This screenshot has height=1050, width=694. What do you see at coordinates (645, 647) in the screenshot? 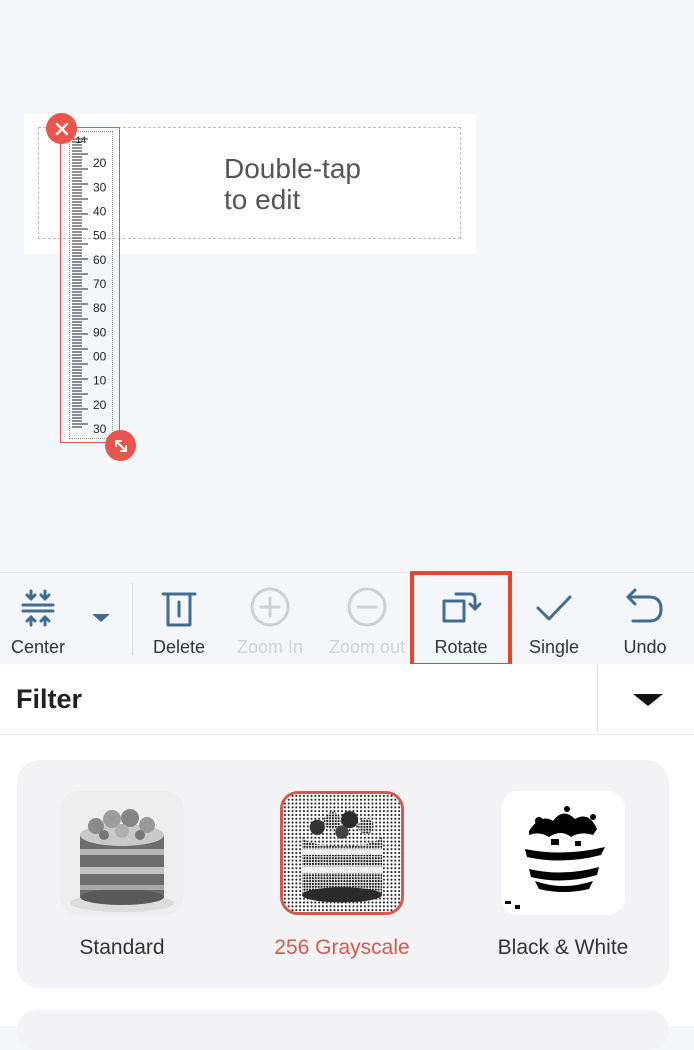
I see `undo-button-label: Undo` at bounding box center [645, 647].